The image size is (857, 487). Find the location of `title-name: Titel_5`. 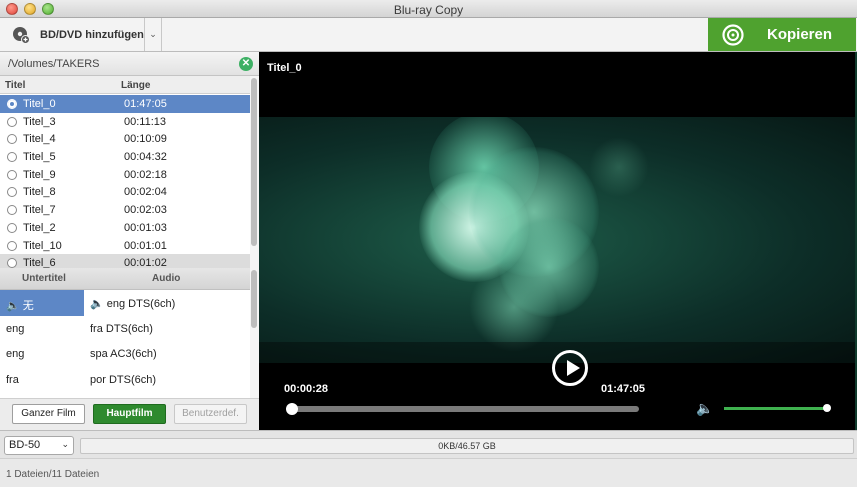

title-name: Titel_5 is located at coordinates (39, 157).